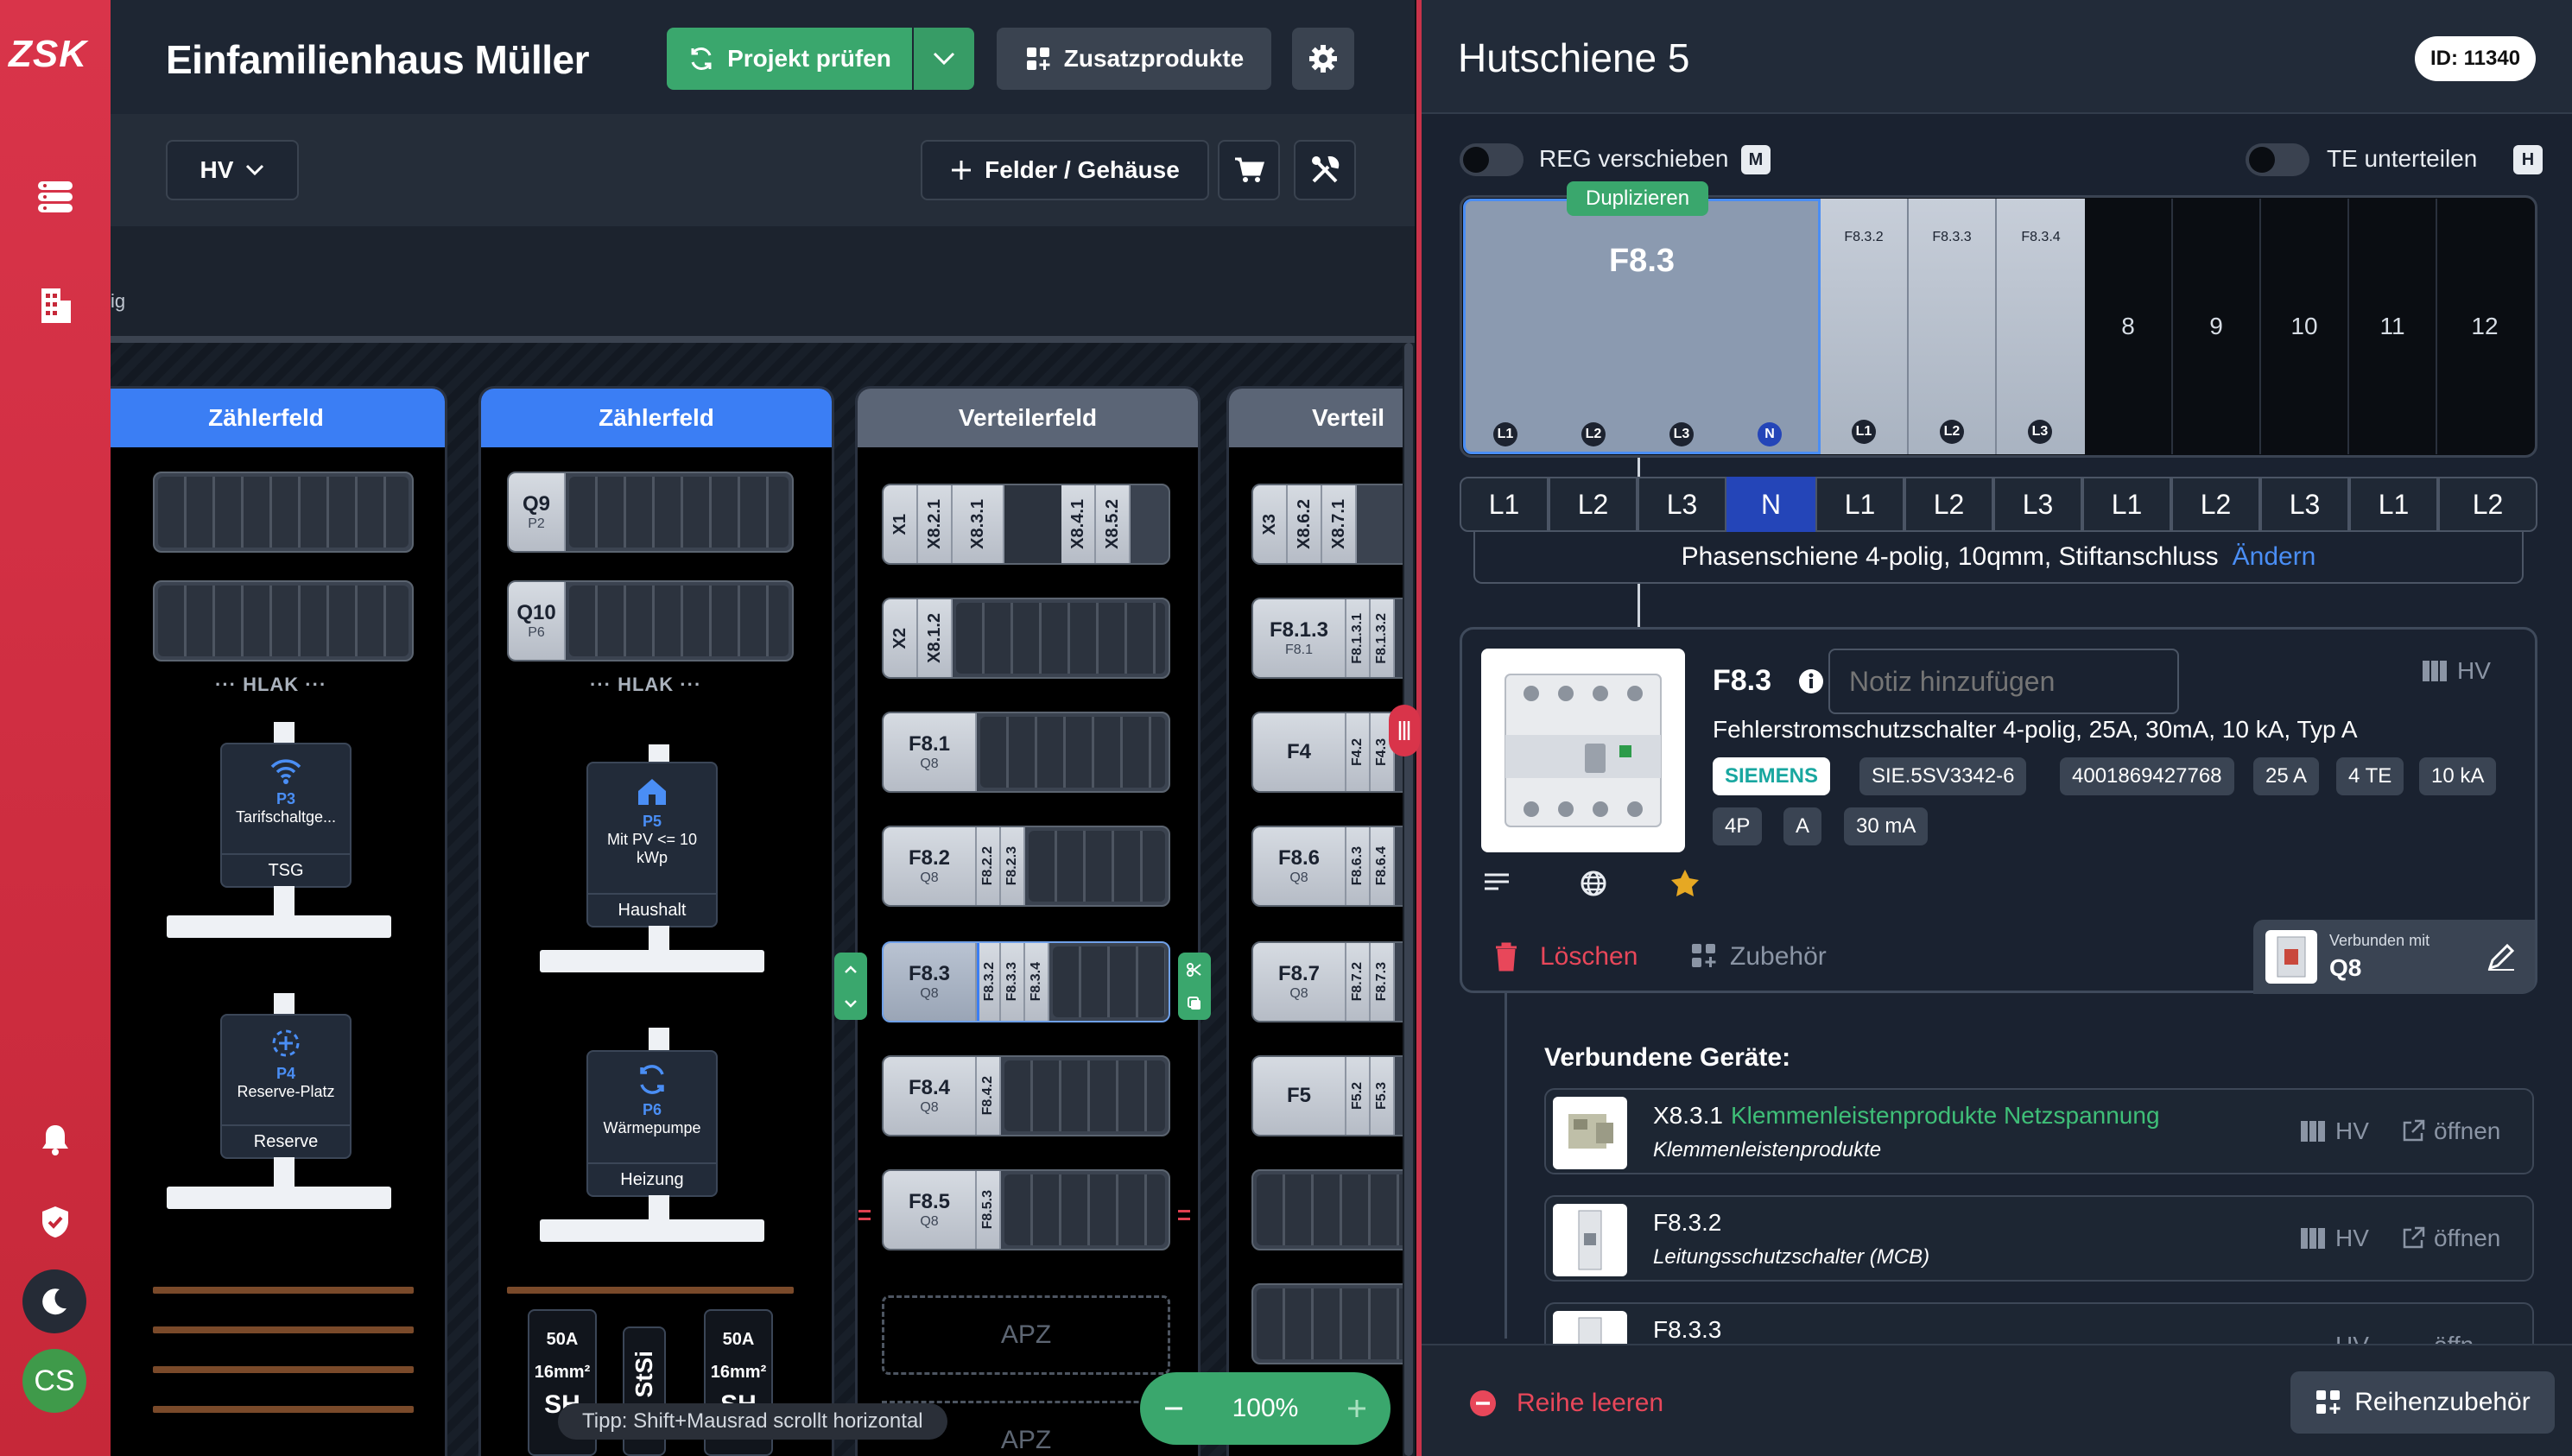 The width and height of the screenshot is (2572, 1456). What do you see at coordinates (1638, 198) in the screenshot?
I see `duplicate-button: Duplizieren` at bounding box center [1638, 198].